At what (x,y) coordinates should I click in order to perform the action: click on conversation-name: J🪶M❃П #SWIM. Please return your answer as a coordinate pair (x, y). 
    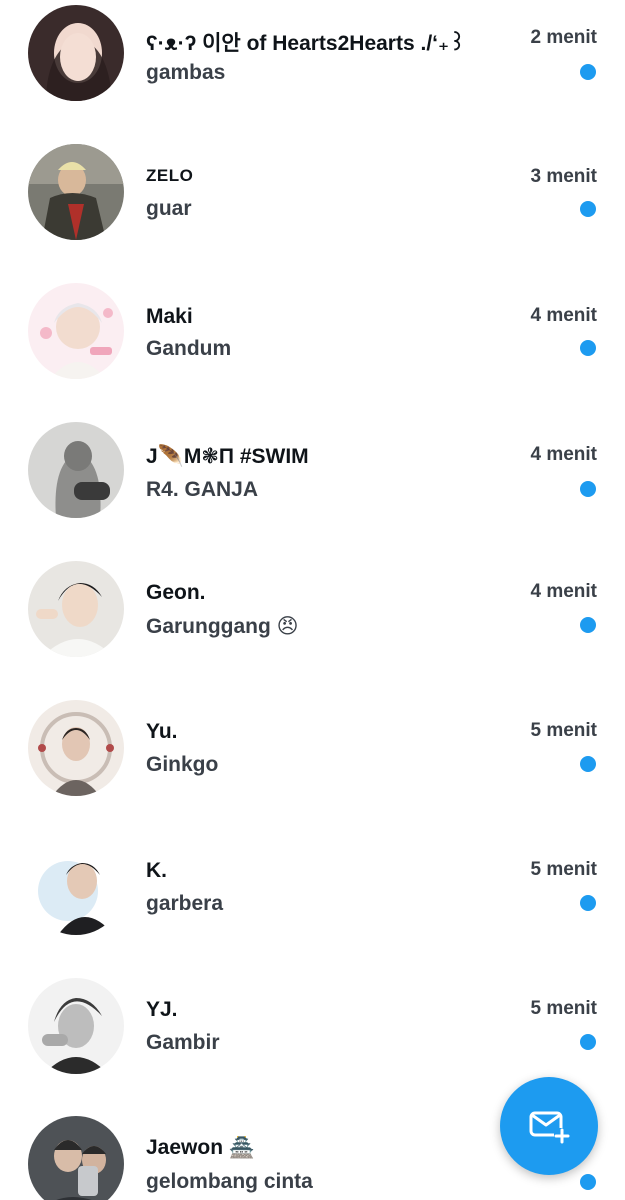
    Looking at the image, I should click on (227, 456).